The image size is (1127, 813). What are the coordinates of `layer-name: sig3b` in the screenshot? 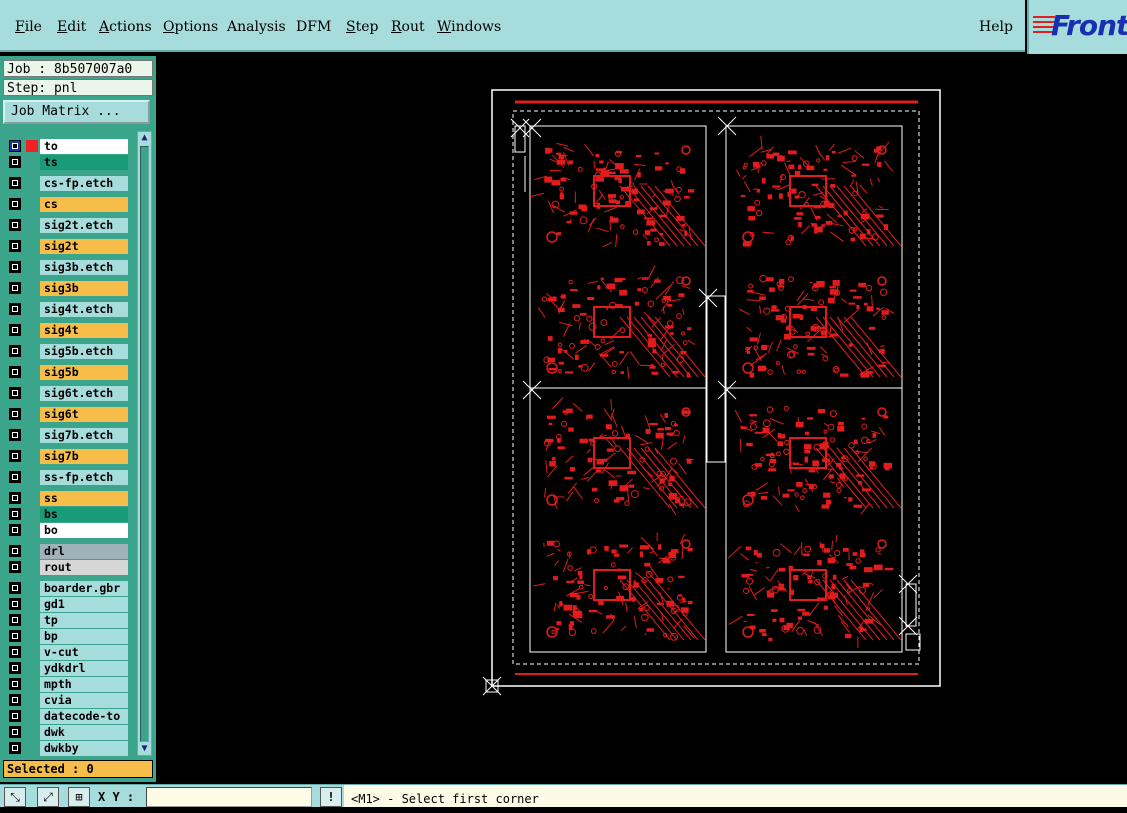 It's located at (84, 288).